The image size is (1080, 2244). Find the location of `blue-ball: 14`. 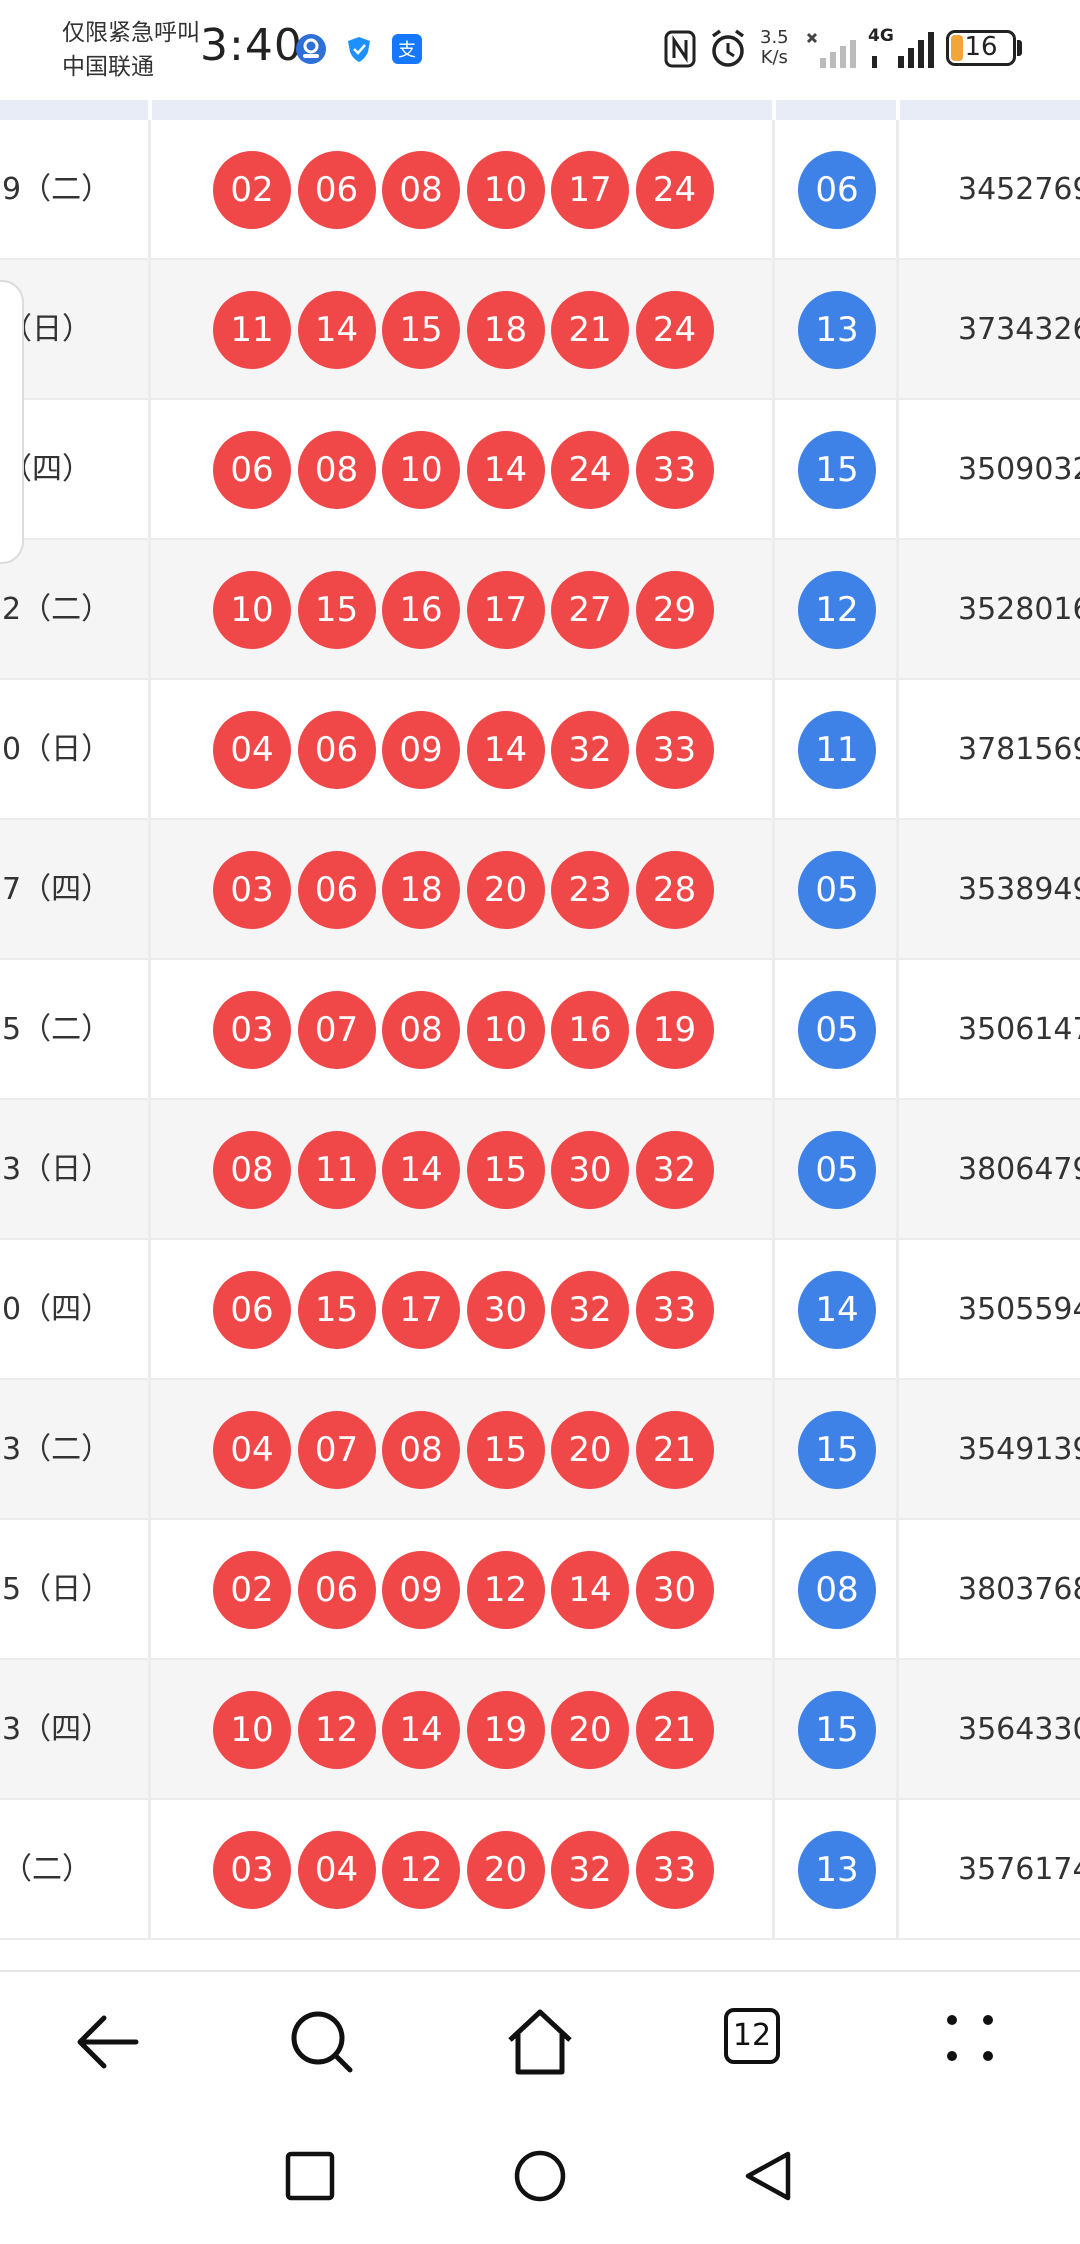

blue-ball: 14 is located at coordinates (837, 1310).